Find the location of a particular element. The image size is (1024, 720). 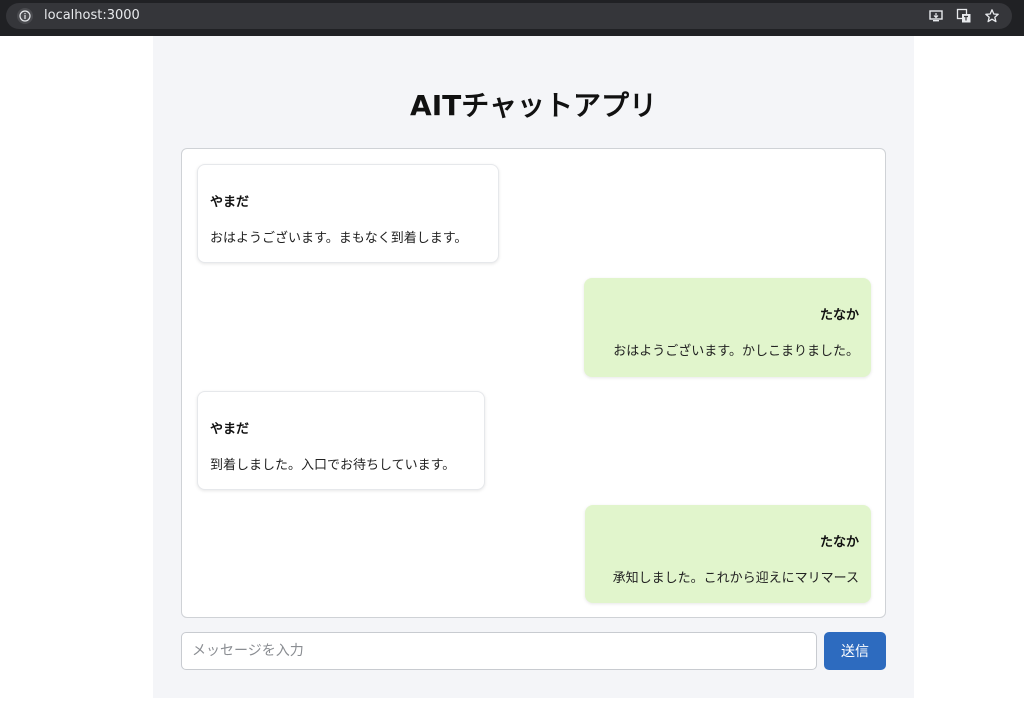

browser-toolbar: localhost:3000 is located at coordinates (512, 18).